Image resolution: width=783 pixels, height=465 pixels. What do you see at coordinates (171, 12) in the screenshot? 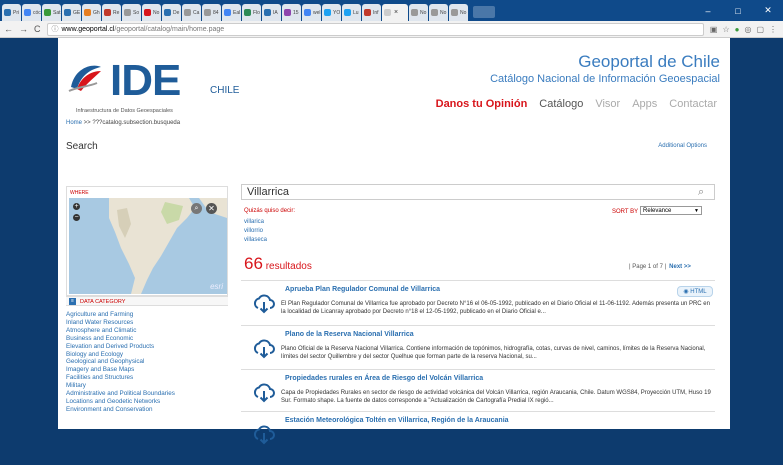
I see `browser-tab: De` at bounding box center [171, 12].